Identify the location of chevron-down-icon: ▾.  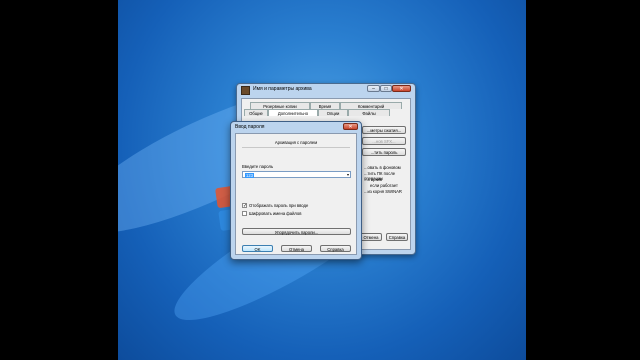
(348, 175).